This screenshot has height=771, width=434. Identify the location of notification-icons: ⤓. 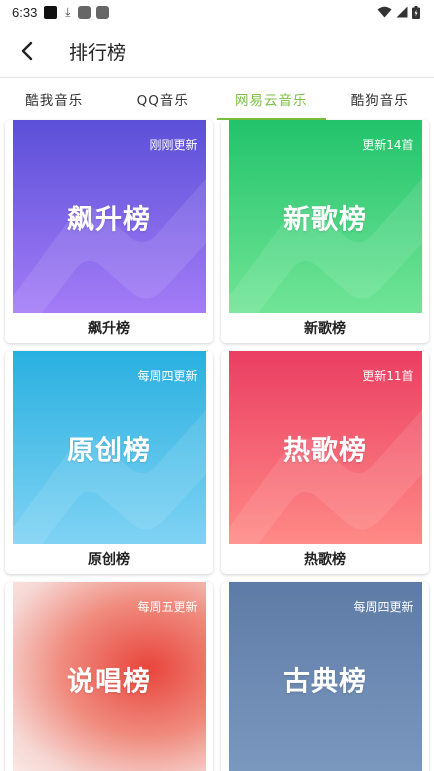
(77, 11).